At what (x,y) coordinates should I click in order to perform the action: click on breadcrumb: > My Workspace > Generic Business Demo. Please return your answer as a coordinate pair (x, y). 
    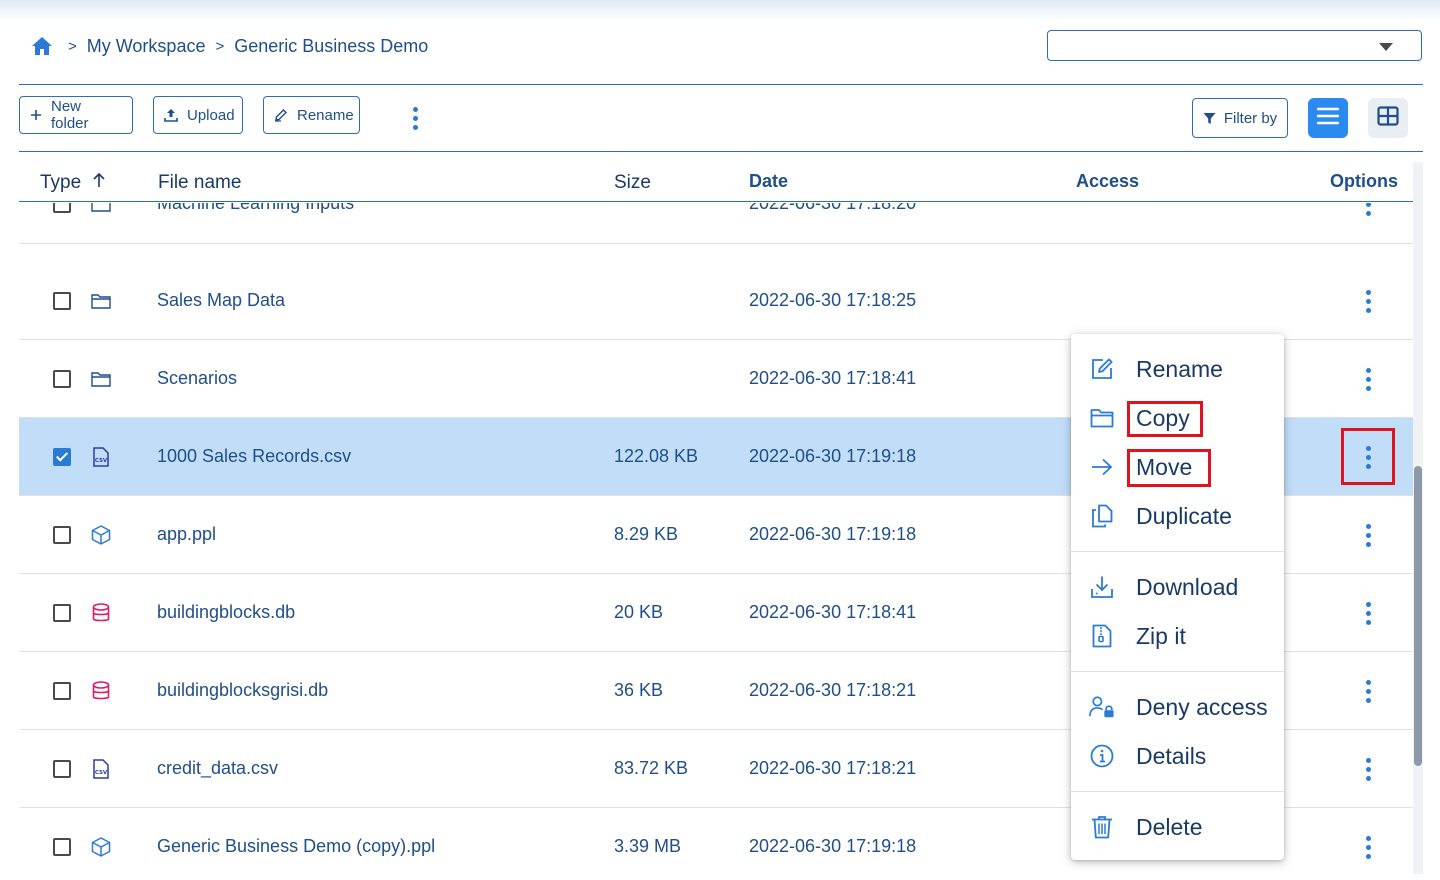
    Looking at the image, I should click on (229, 46).